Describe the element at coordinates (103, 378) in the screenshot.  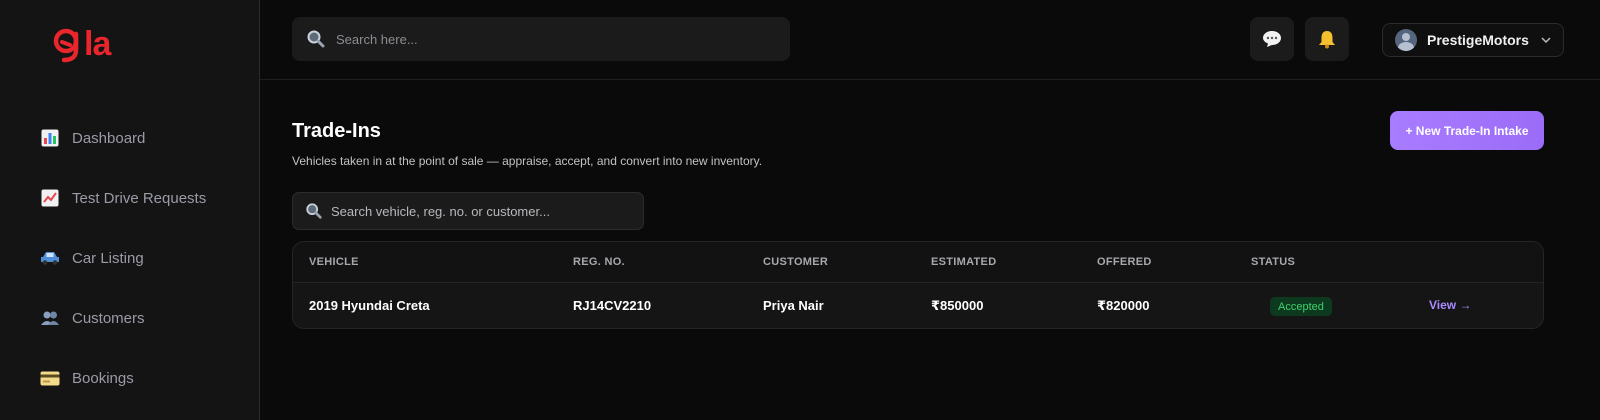
I see `sidebar-item-label: Bookings` at that location.